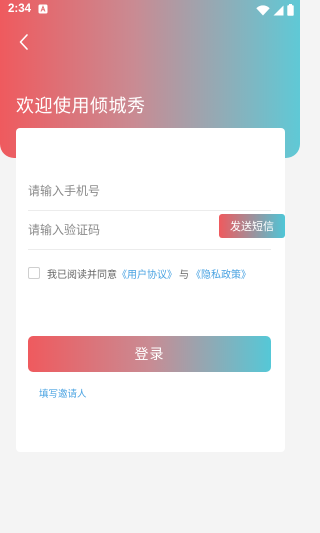  What do you see at coordinates (43, 9) in the screenshot?
I see `notification-icon` at bounding box center [43, 9].